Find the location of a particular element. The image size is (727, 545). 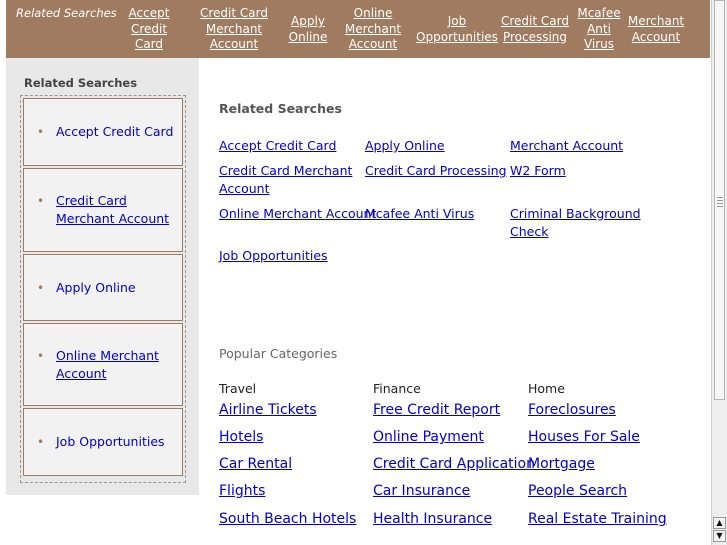

related-link: Apply Online is located at coordinates (405, 146).